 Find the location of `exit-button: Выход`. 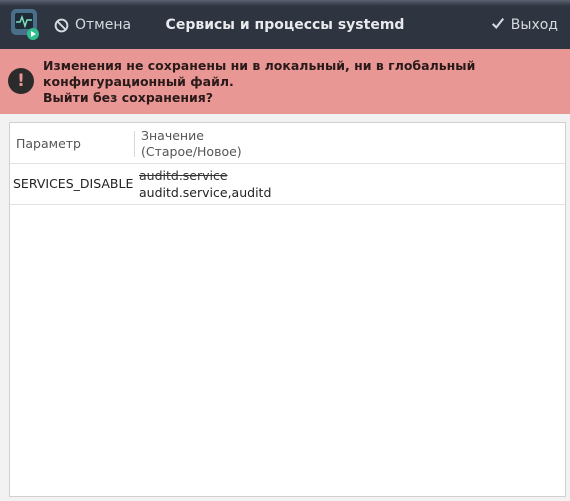

exit-button: Выход is located at coordinates (524, 25).